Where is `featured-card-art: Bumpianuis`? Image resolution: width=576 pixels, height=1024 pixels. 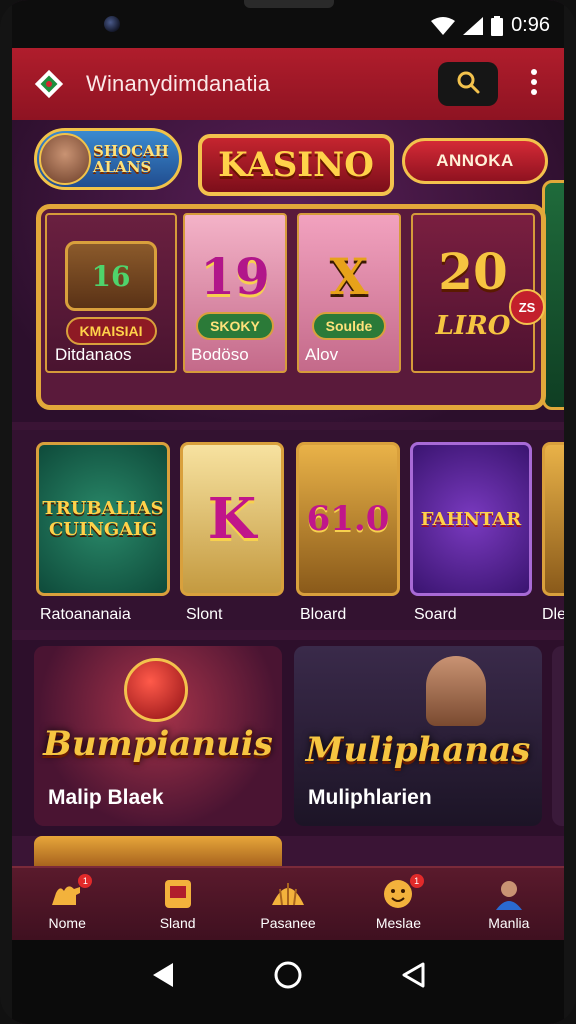 featured-card-art: Bumpianuis is located at coordinates (158, 744).